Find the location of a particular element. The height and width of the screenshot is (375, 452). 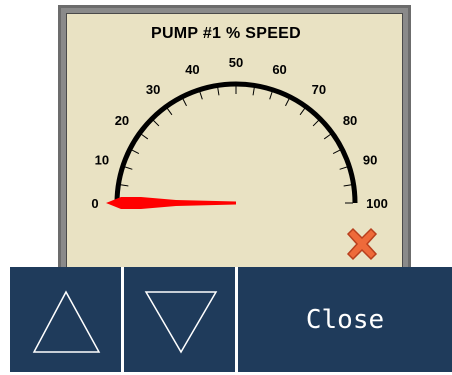

close-button-label: Close is located at coordinates (345, 320).